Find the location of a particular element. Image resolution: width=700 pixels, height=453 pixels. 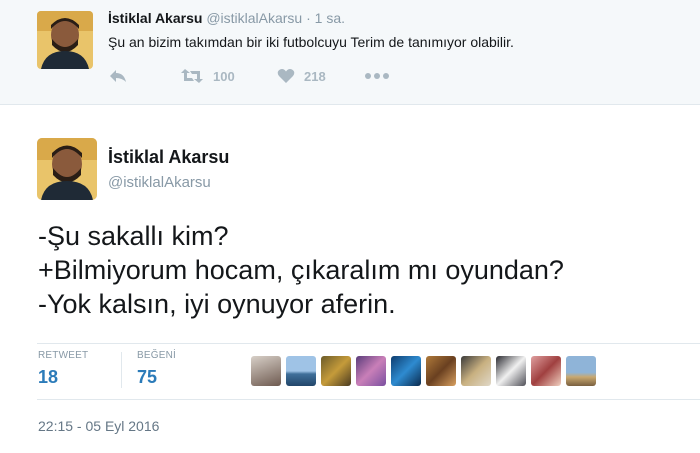

tweet-line: +Bilmiyorum hocam, çıkaralım mı oyundan? is located at coordinates (301, 270).